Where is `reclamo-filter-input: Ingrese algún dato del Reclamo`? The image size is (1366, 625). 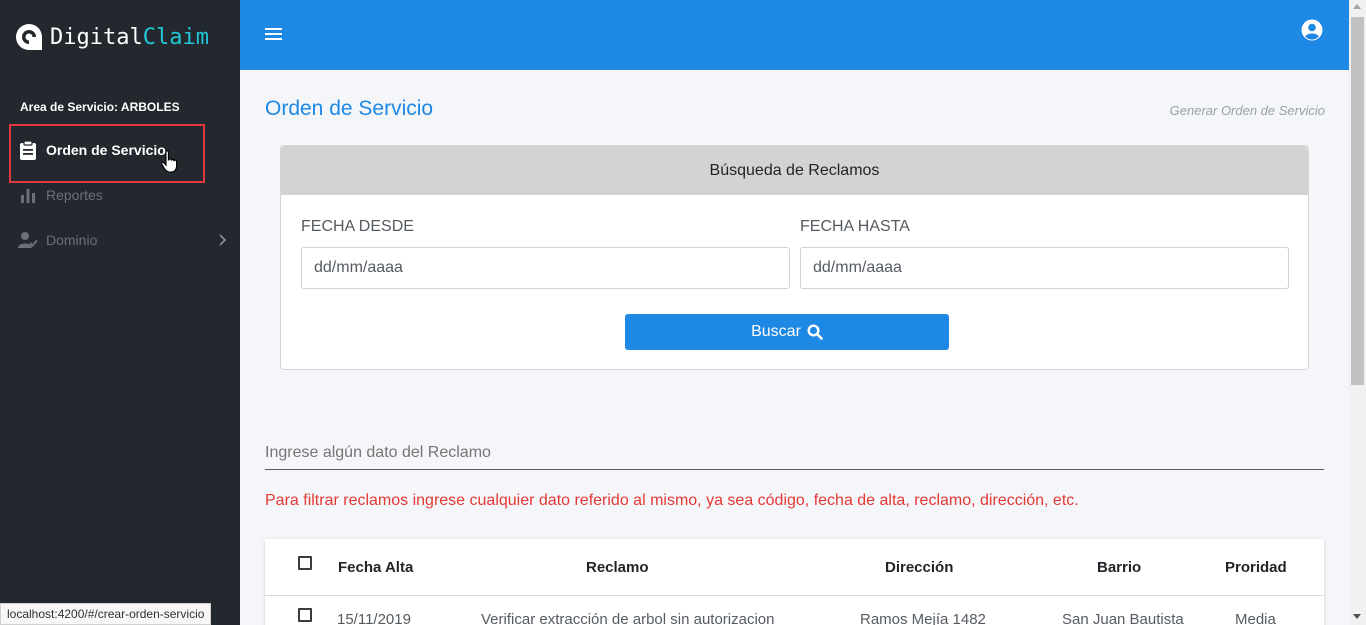 reclamo-filter-input: Ingrese algún dato del Reclamo is located at coordinates (794, 455).